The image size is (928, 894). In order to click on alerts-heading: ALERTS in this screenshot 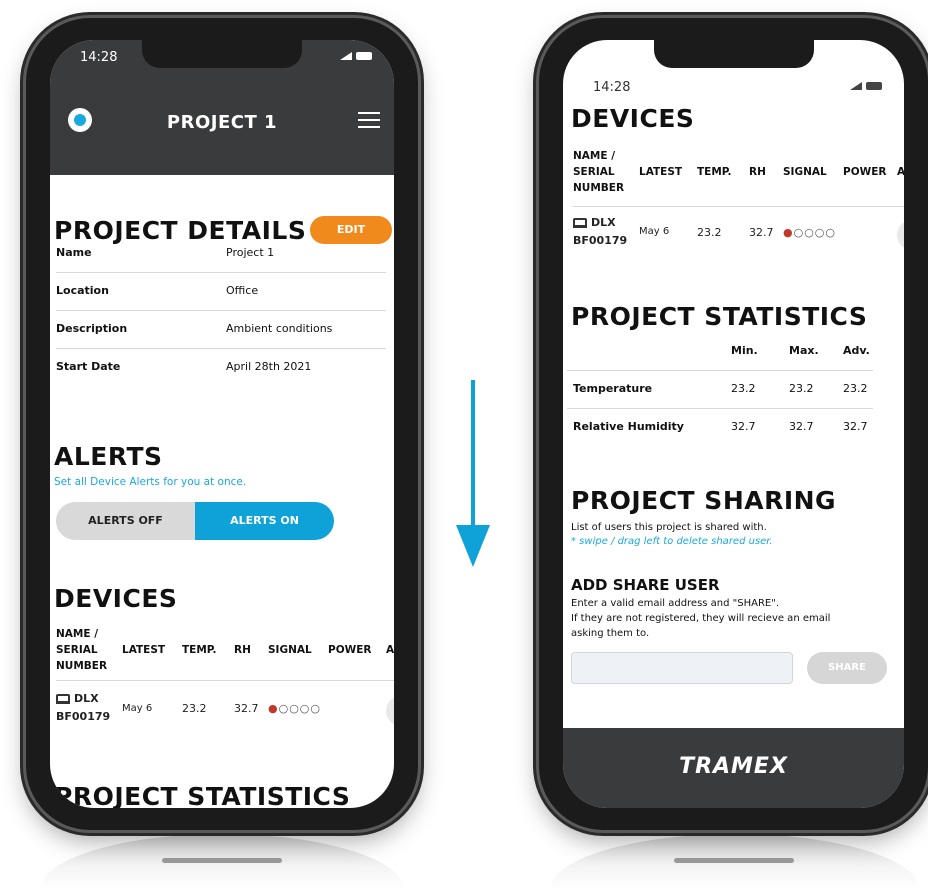, I will do `click(108, 456)`.